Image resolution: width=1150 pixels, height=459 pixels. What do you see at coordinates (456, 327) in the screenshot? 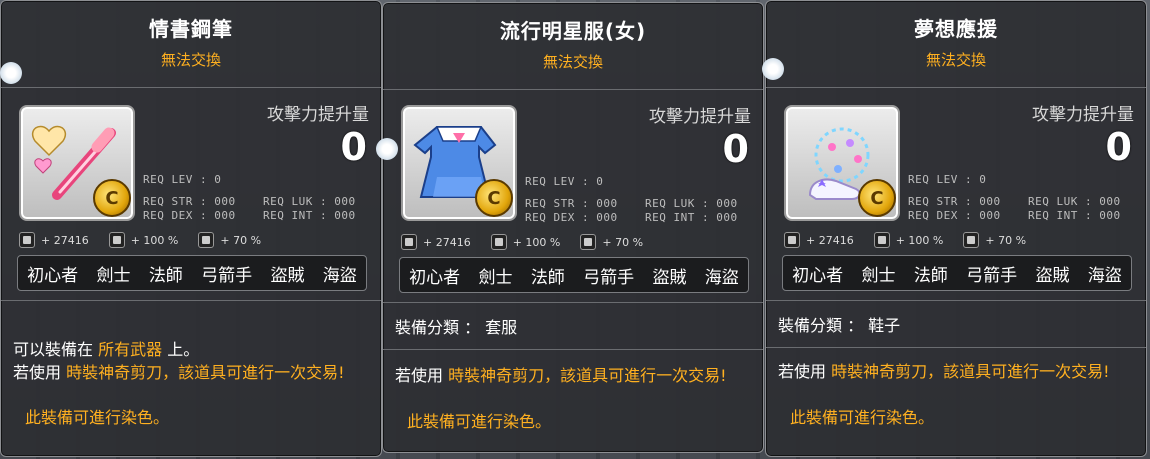
I see `equip-category: 裝備分類 ： 套服` at bounding box center [456, 327].